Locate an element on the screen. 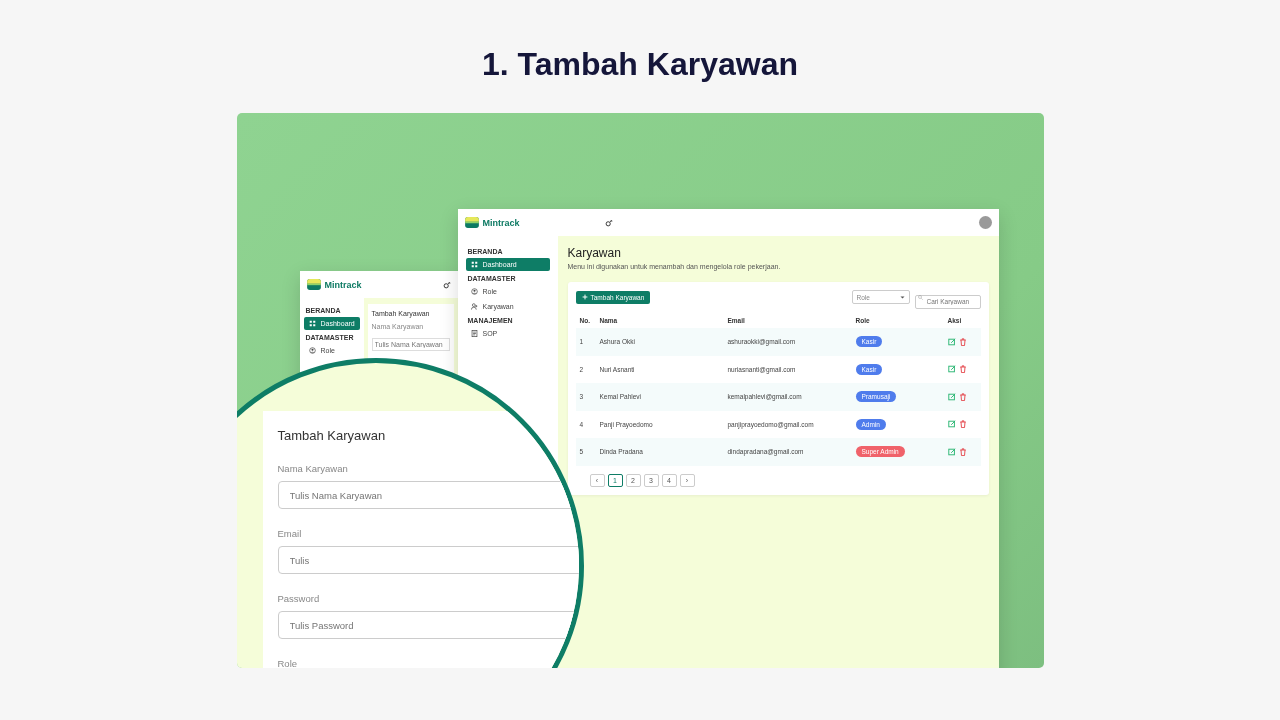 This screenshot has height=720, width=1280. field-label: Nama Karyawan is located at coordinates (313, 468).